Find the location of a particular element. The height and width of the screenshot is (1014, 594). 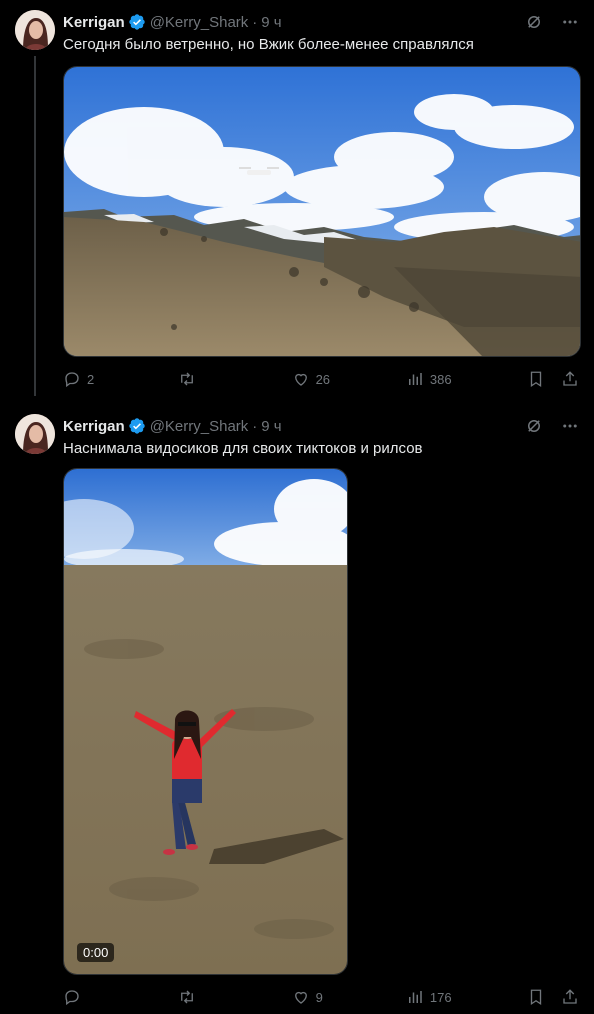

views-button: 176 is located at coordinates (466, 997).